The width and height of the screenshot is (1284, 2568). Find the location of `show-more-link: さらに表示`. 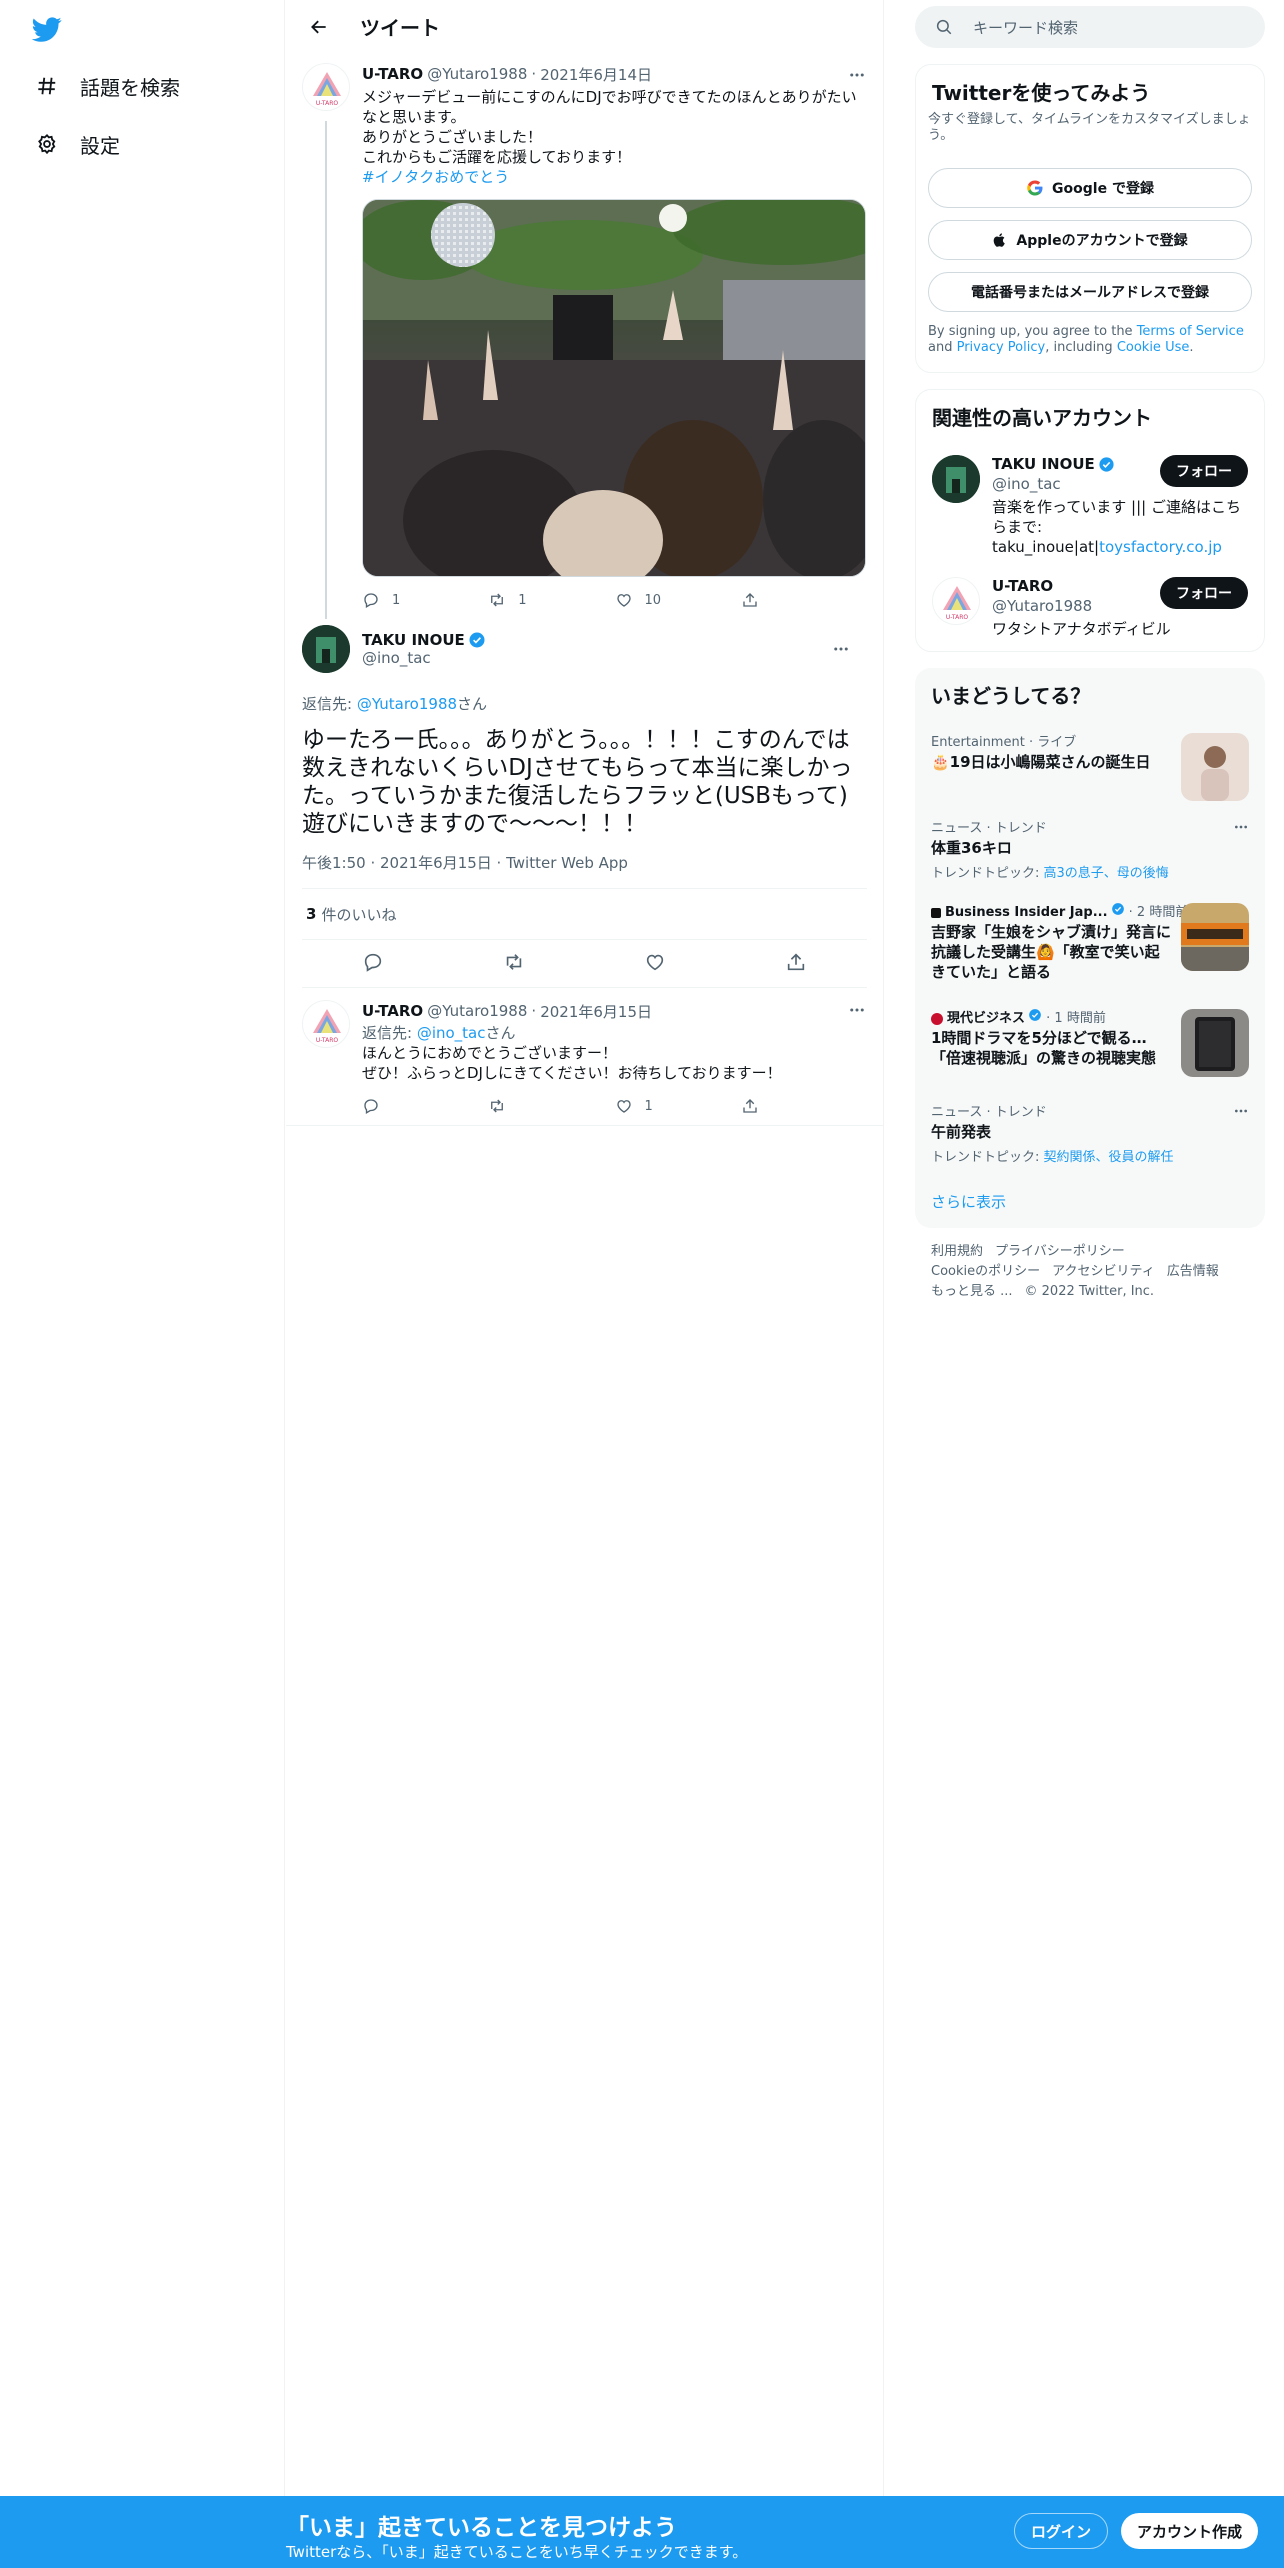

show-more-link: さらに表示 is located at coordinates (1090, 1201).